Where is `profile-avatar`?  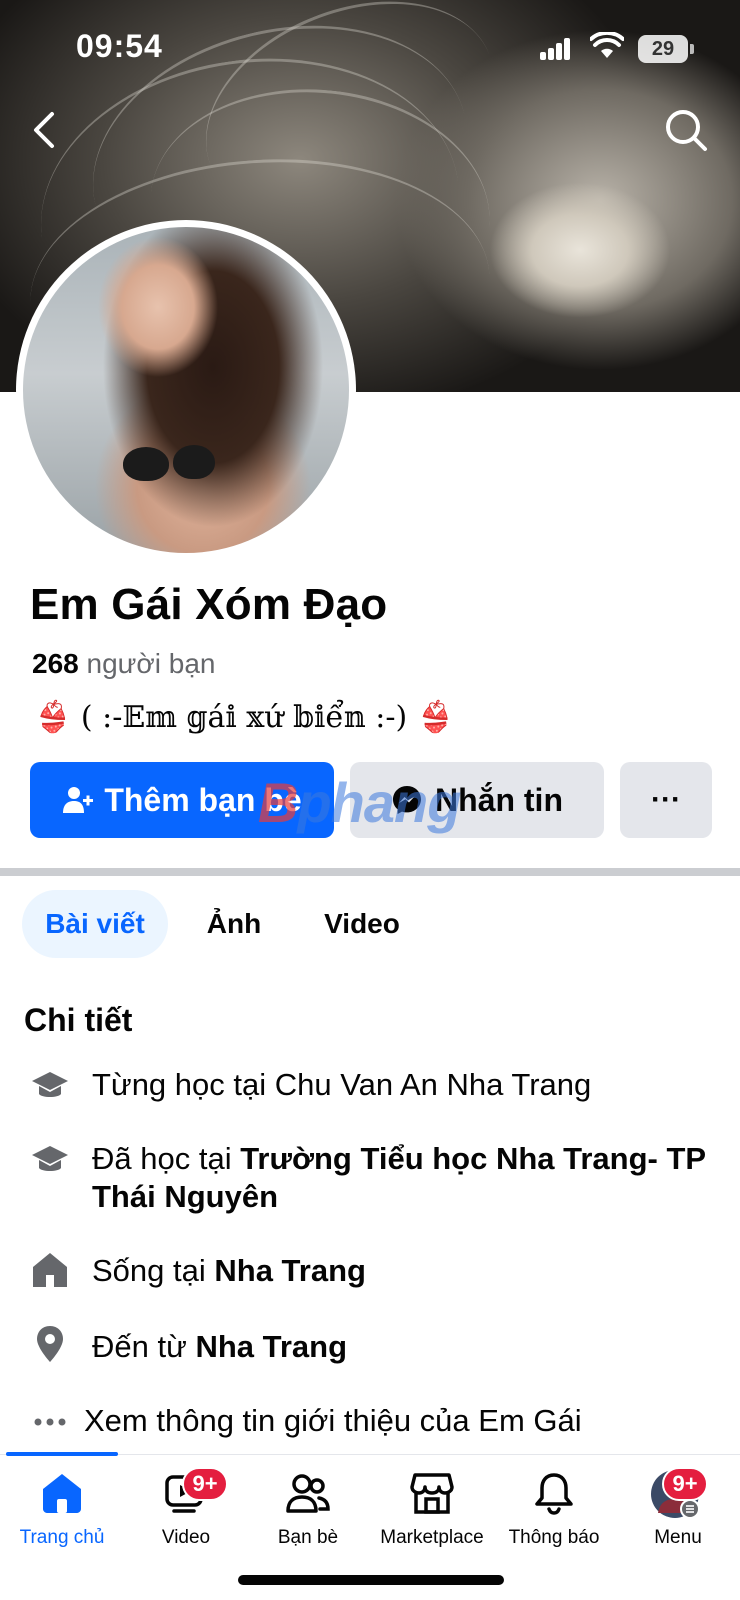 profile-avatar is located at coordinates (186, 390).